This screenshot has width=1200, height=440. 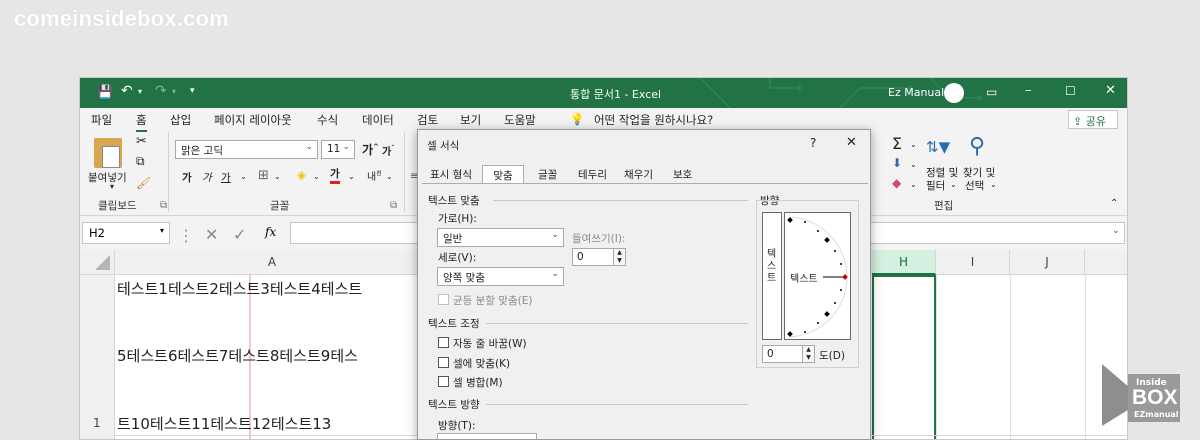 I want to click on tab-data: 데이터, so click(x=378, y=120).